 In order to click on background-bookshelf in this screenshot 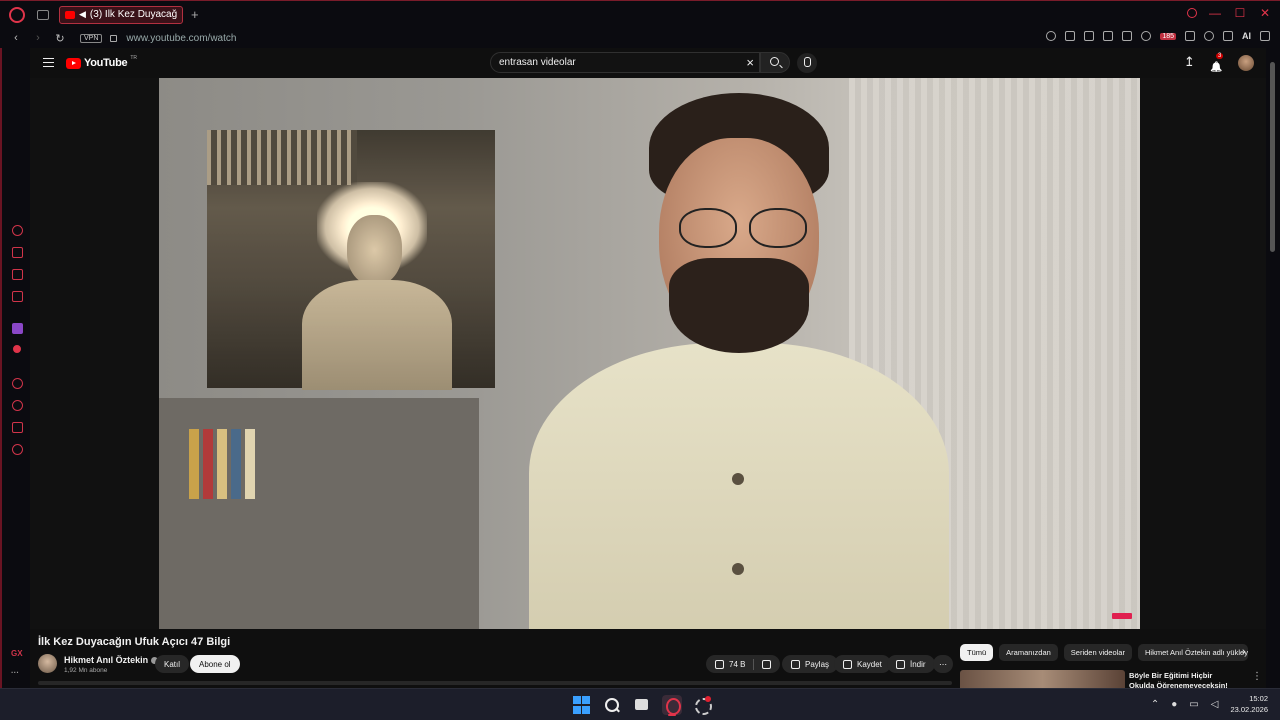, I will do `click(319, 513)`.